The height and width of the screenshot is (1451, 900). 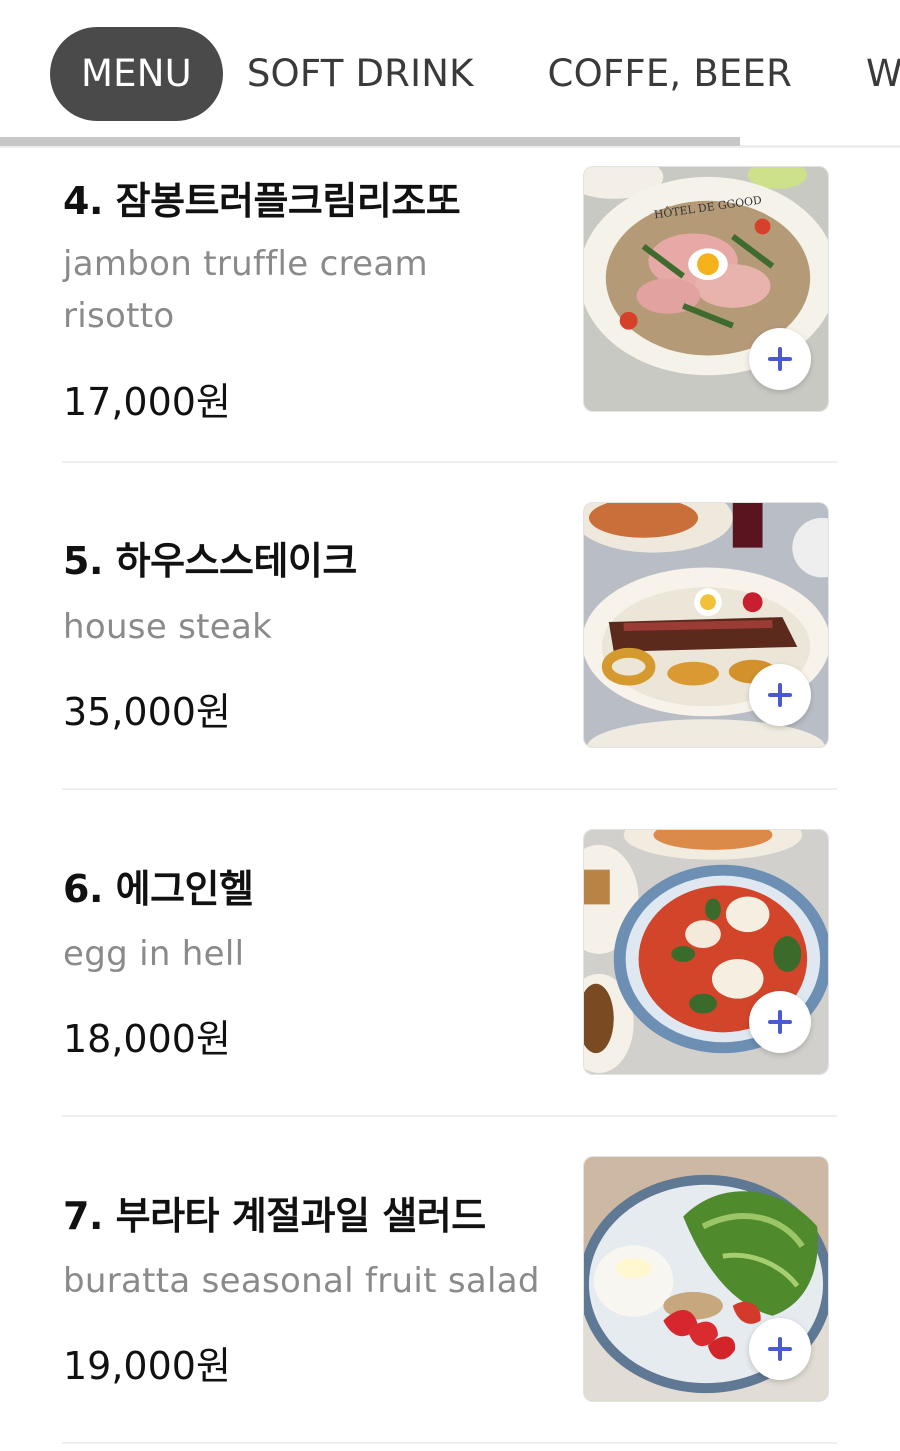 What do you see at coordinates (245, 290) in the screenshot?
I see `menu-item-description: jambon truffle cream risotto` at bounding box center [245, 290].